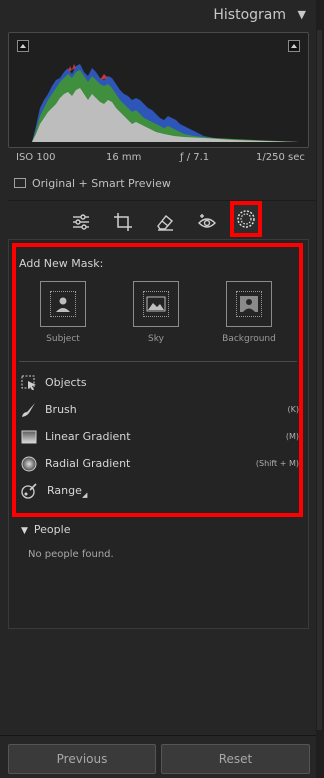  What do you see at coordinates (84, 495) in the screenshot?
I see `range-dropdown-caret-icon: ◢` at bounding box center [84, 495].